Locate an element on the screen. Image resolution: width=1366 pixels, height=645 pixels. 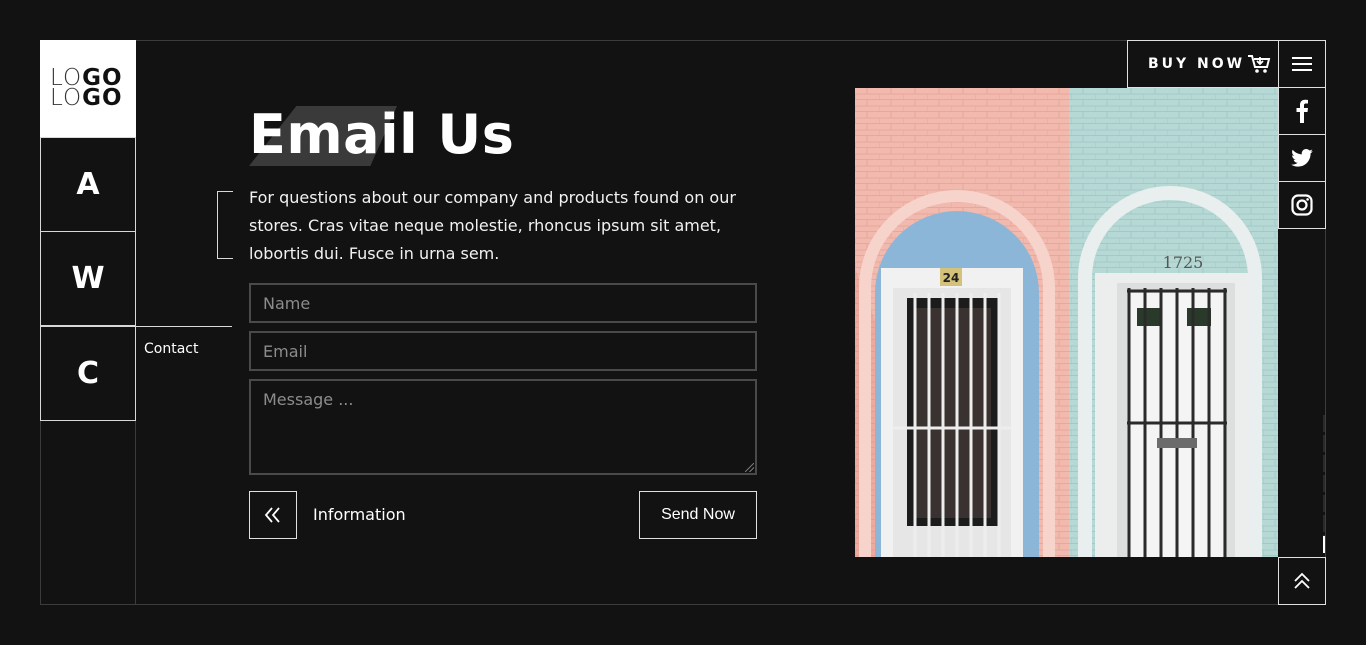
title-block: Email Us is located at coordinates (381, 135).